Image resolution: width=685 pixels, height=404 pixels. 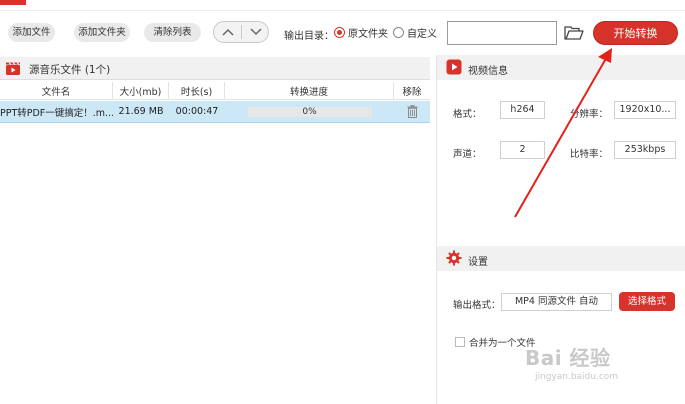 I want to click on format-value: h264, so click(x=522, y=110).